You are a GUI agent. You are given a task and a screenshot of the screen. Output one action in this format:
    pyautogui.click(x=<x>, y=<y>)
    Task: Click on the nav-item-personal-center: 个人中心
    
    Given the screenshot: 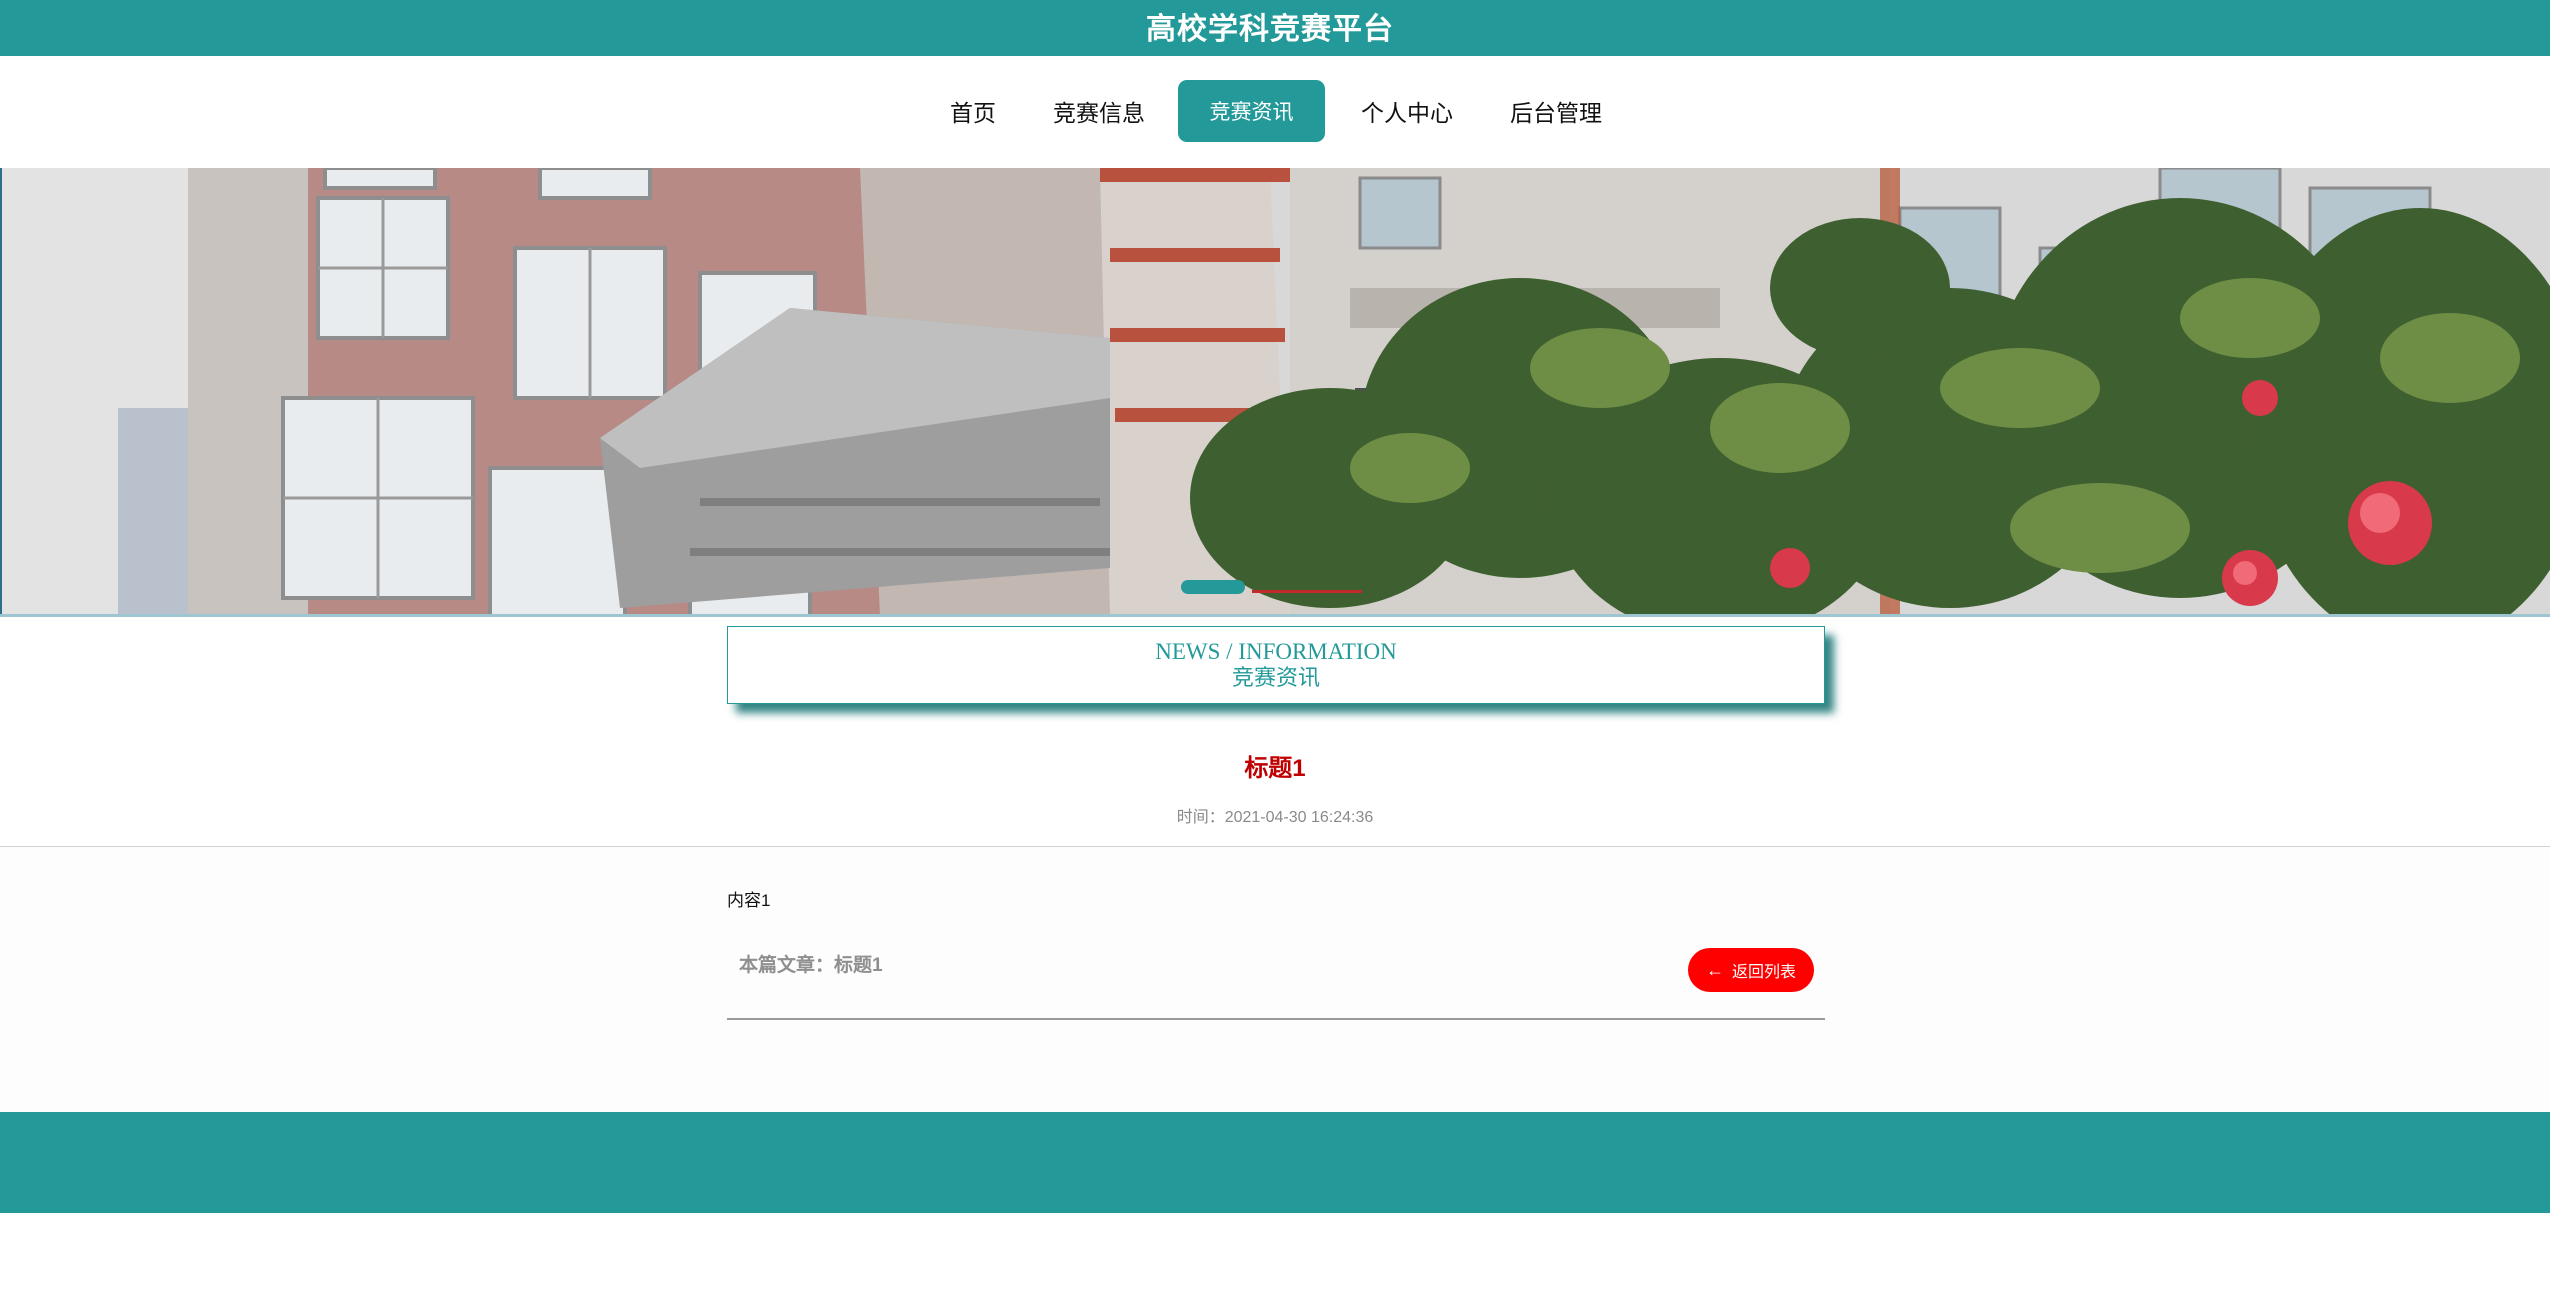 What is the action you would take?
    pyautogui.click(x=1407, y=111)
    